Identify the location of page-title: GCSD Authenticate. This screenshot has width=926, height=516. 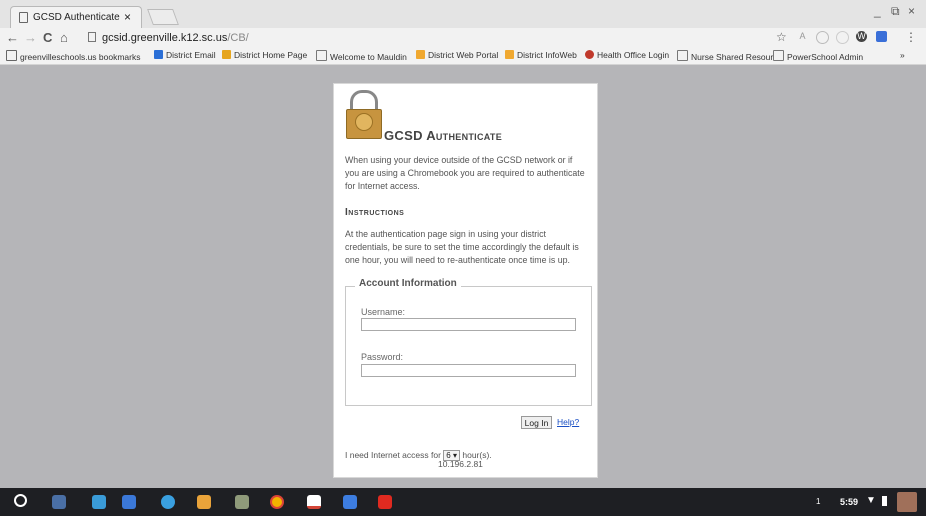
(443, 135).